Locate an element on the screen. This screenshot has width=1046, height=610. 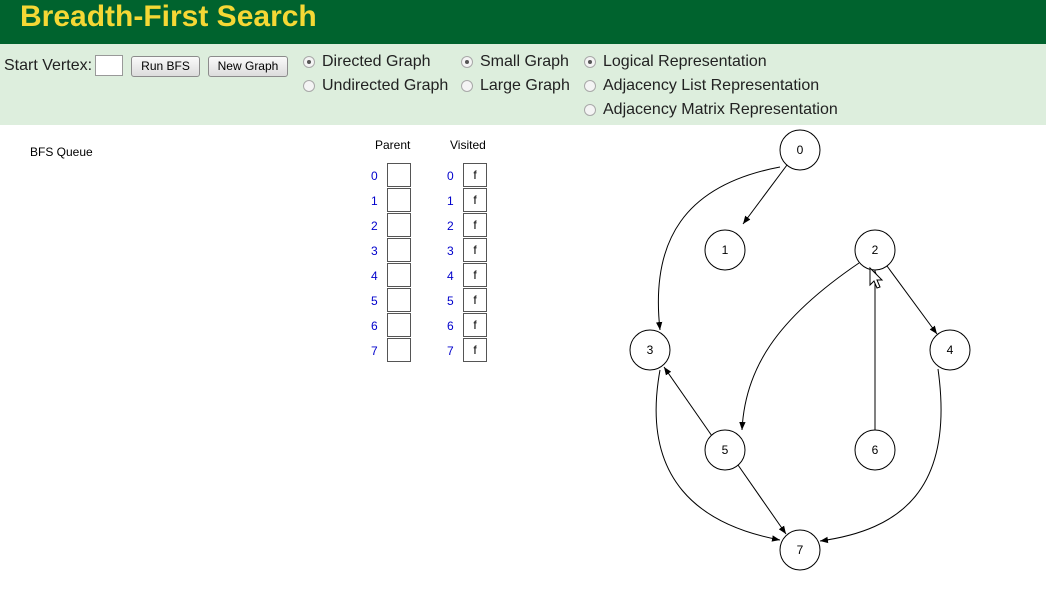
graph-vertex-label-6: 6 is located at coordinates (875, 450).